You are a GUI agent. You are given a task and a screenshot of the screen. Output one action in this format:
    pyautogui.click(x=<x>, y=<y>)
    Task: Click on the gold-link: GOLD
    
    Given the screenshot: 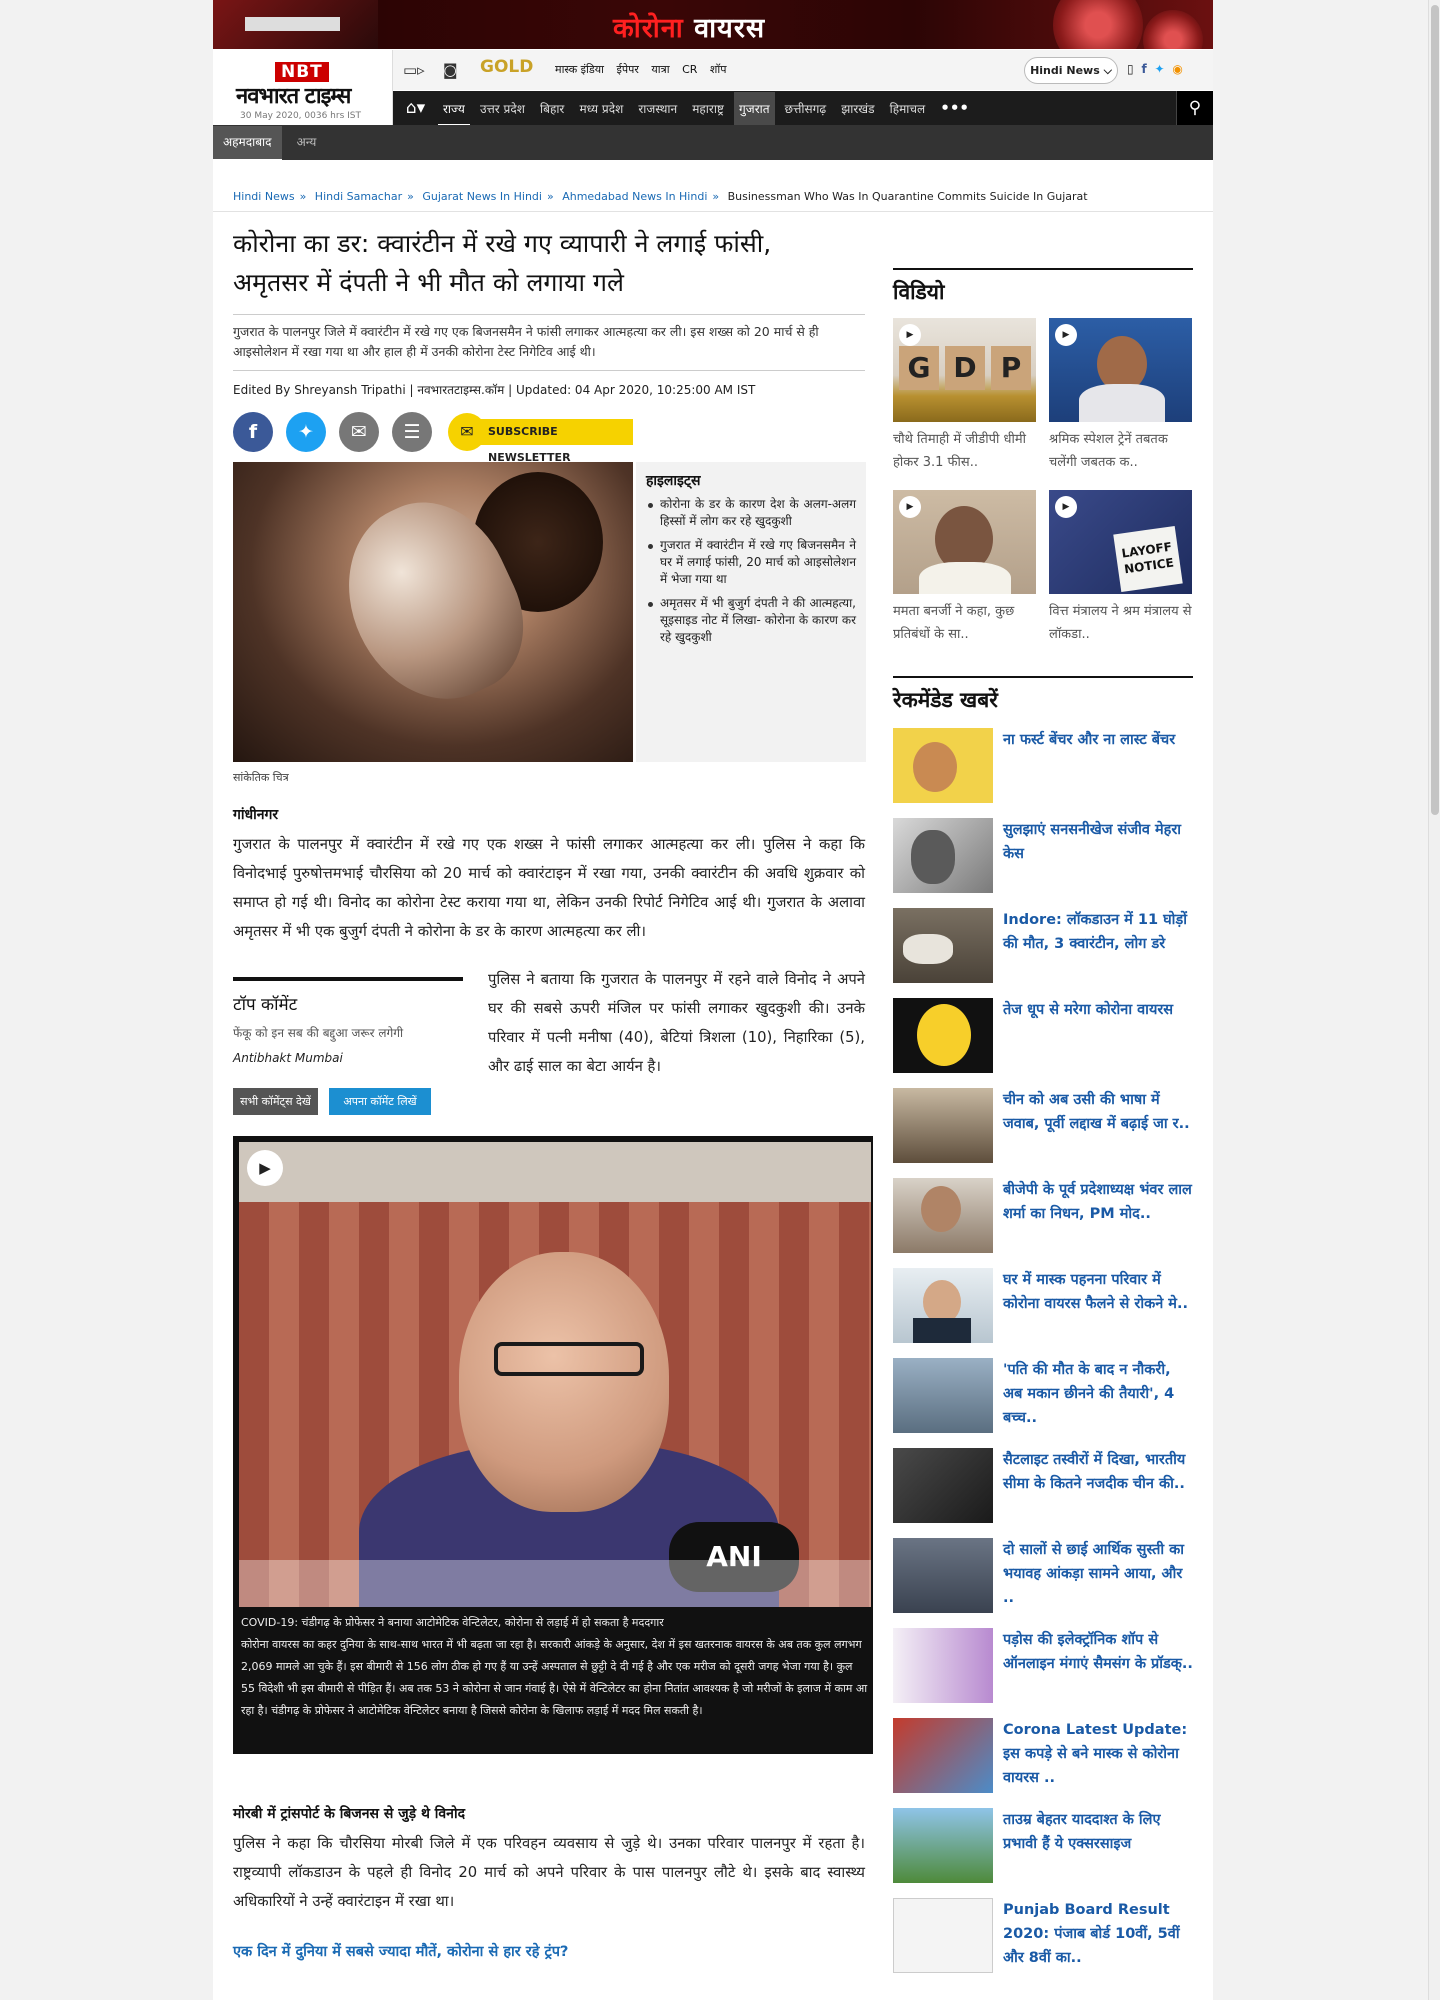 What is the action you would take?
    pyautogui.click(x=506, y=67)
    